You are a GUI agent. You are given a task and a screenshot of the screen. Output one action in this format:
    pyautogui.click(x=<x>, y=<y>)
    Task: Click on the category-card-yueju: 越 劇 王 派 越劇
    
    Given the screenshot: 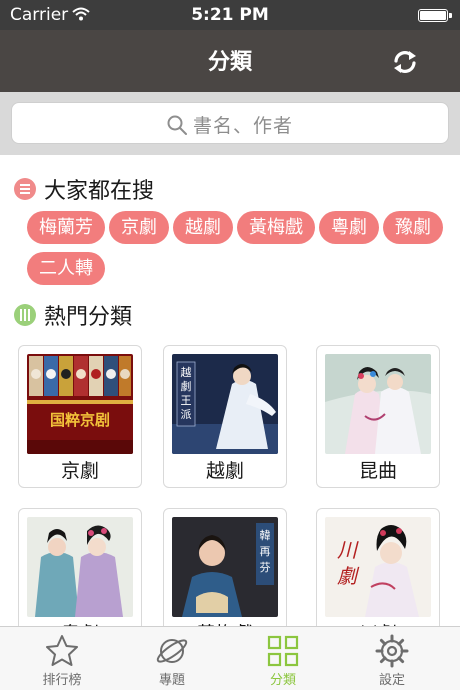 What is the action you would take?
    pyautogui.click(x=225, y=416)
    